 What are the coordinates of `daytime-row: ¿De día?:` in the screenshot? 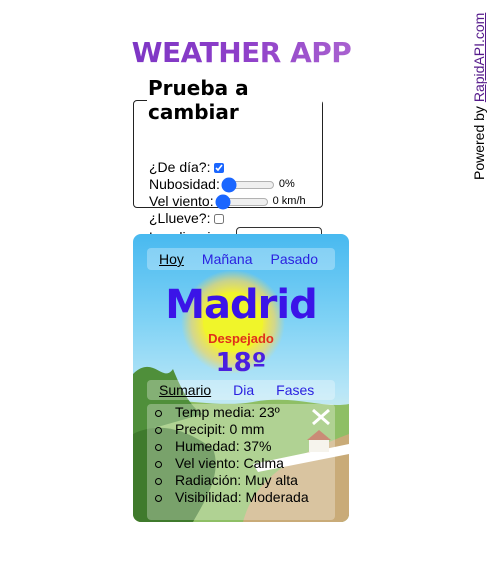 It's located at (187, 167).